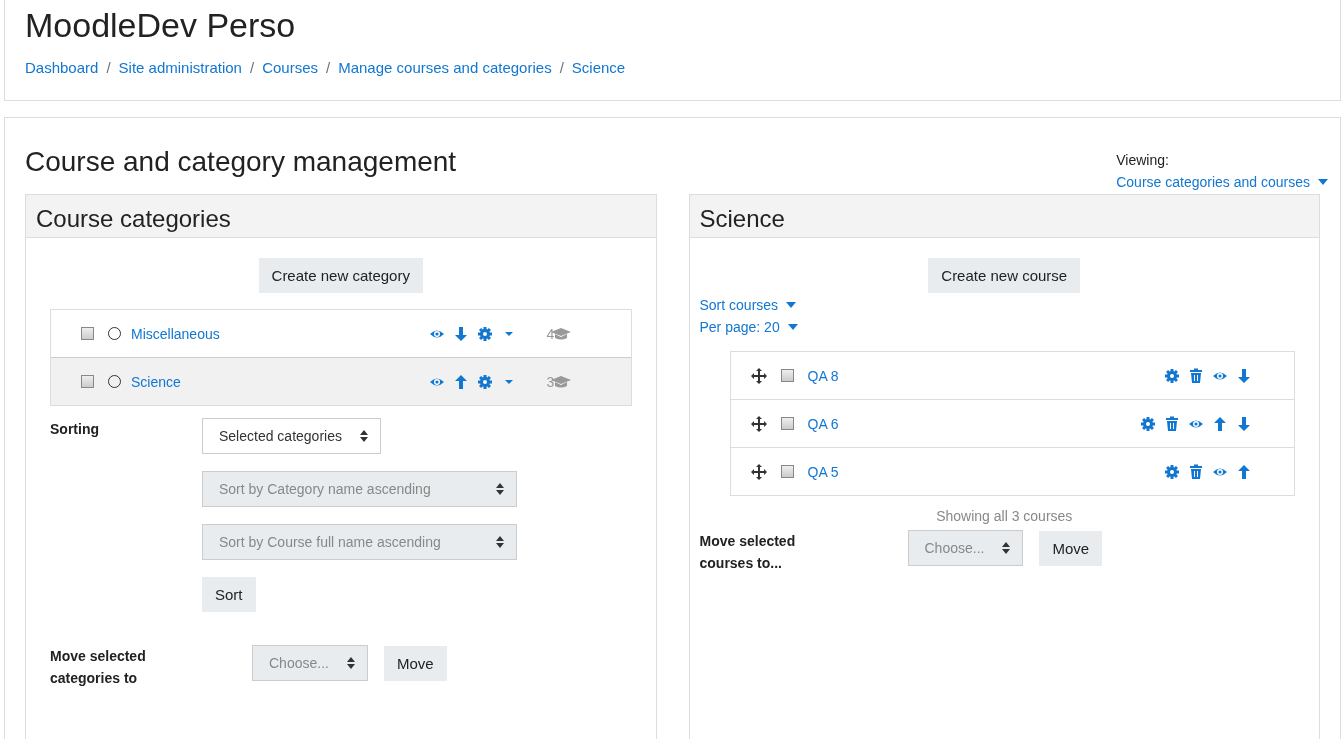 Image resolution: width=1341 pixels, height=739 pixels. I want to click on panel-title: Course categories, so click(341, 216).